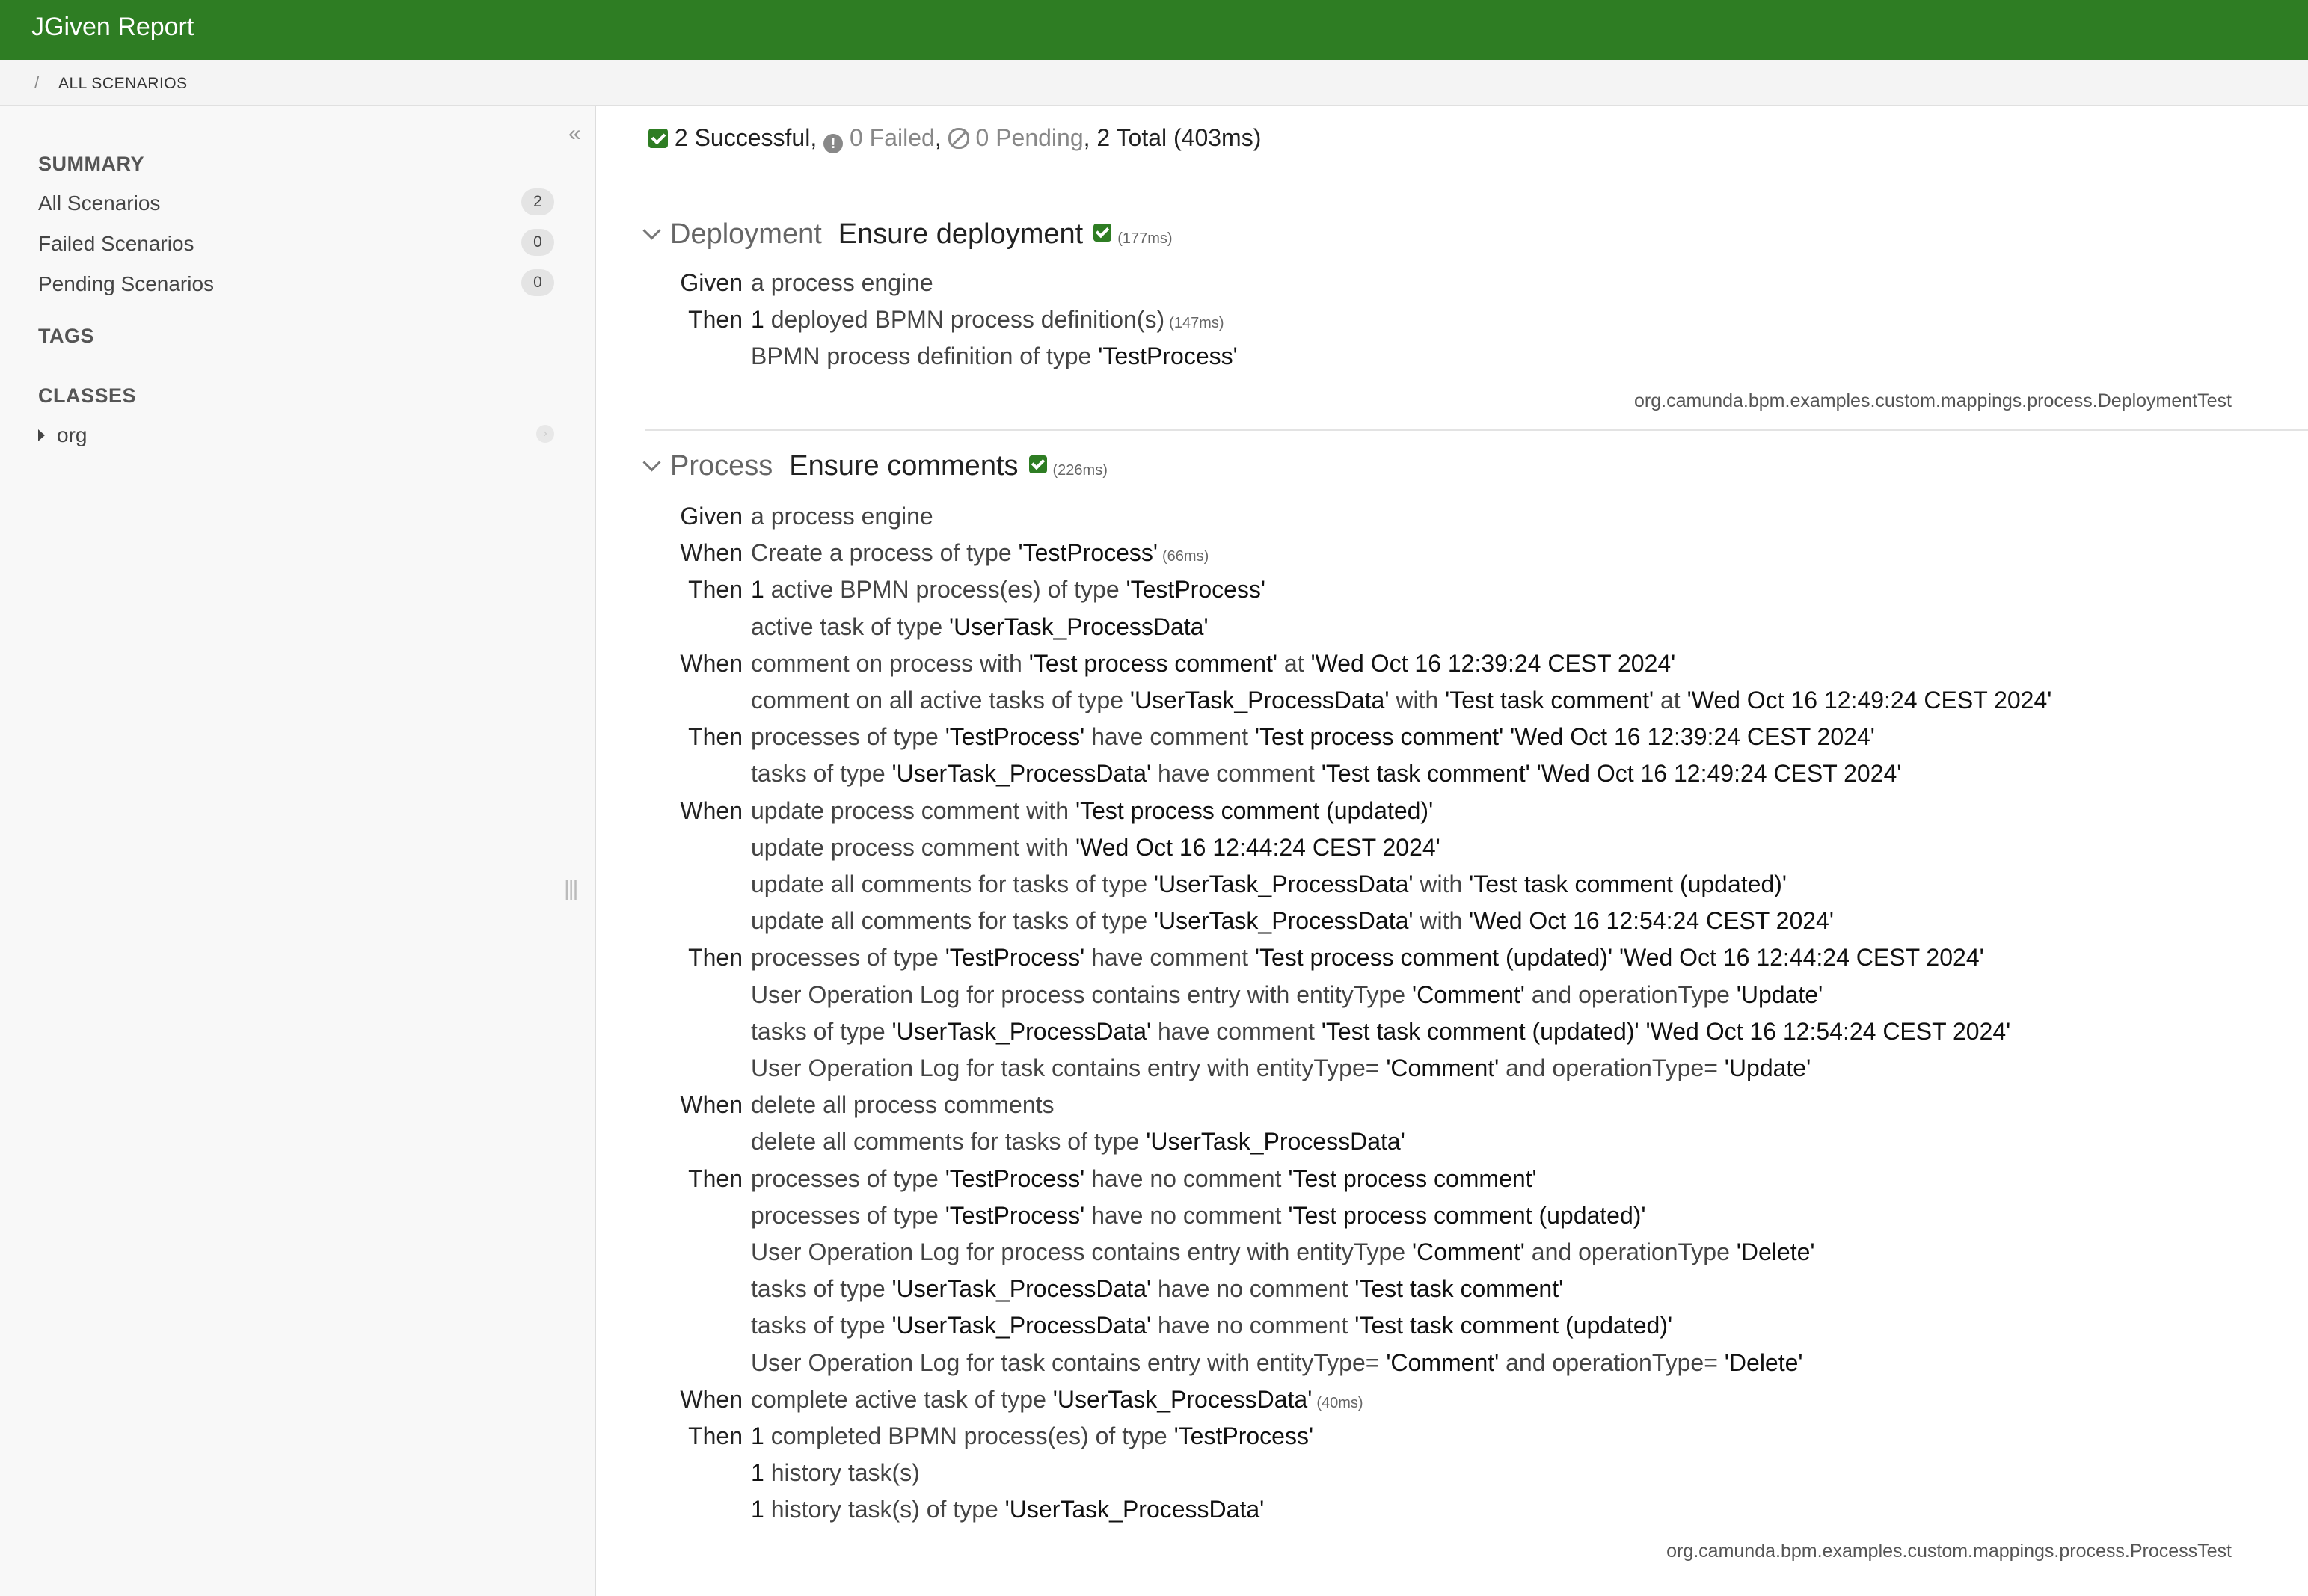 The width and height of the screenshot is (2308, 1596). What do you see at coordinates (296, 244) in the screenshot?
I see `sidebar-item-failed-scenarios: Failed Scenarios 0` at bounding box center [296, 244].